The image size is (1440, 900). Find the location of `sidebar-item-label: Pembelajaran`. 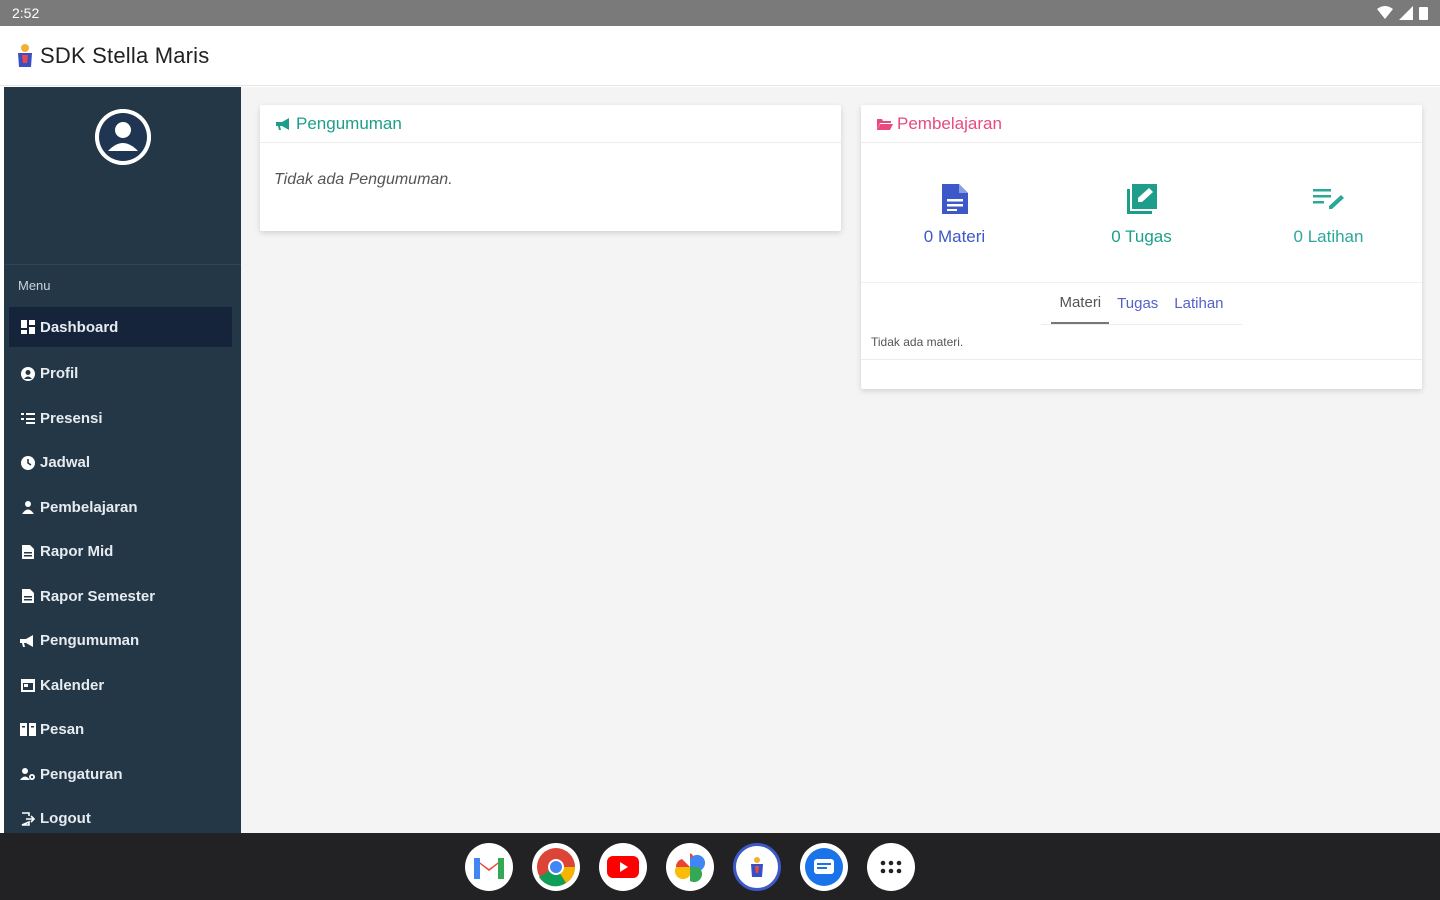

sidebar-item-label: Pembelajaran is located at coordinates (89, 507).